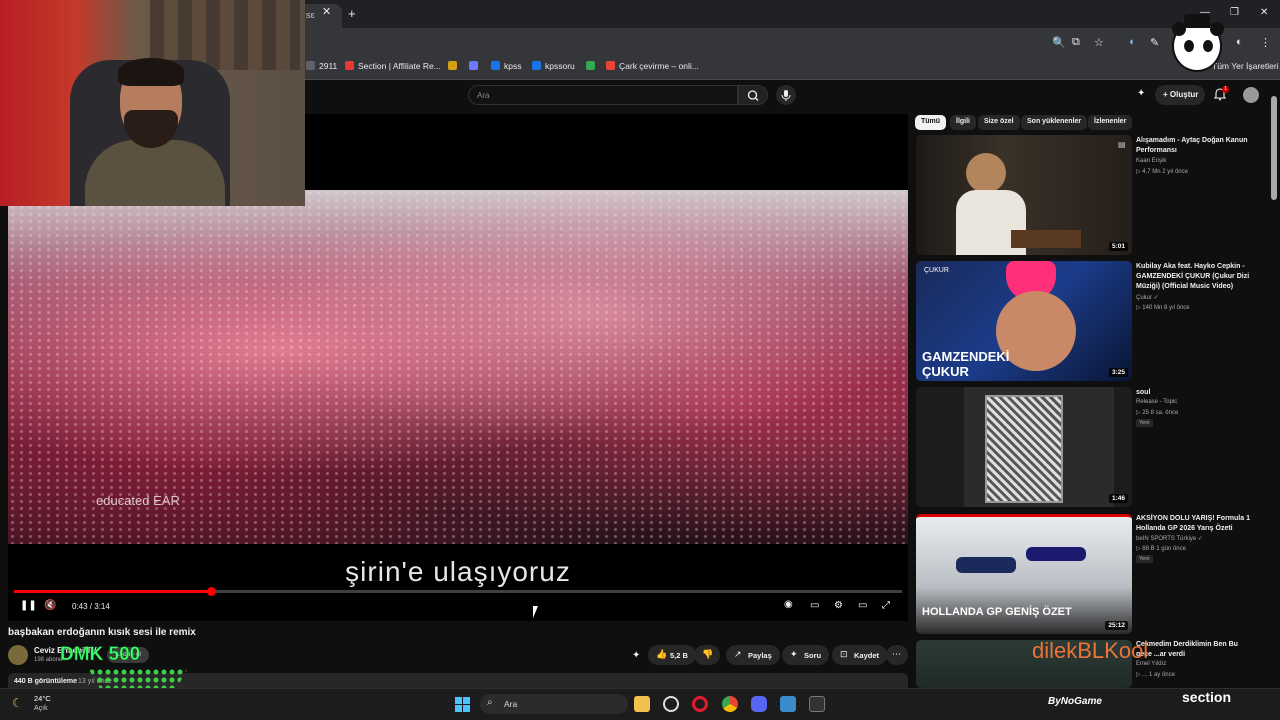 Image resolution: width=1280 pixels, height=720 pixels. I want to click on search-input: Ara, so click(603, 95).